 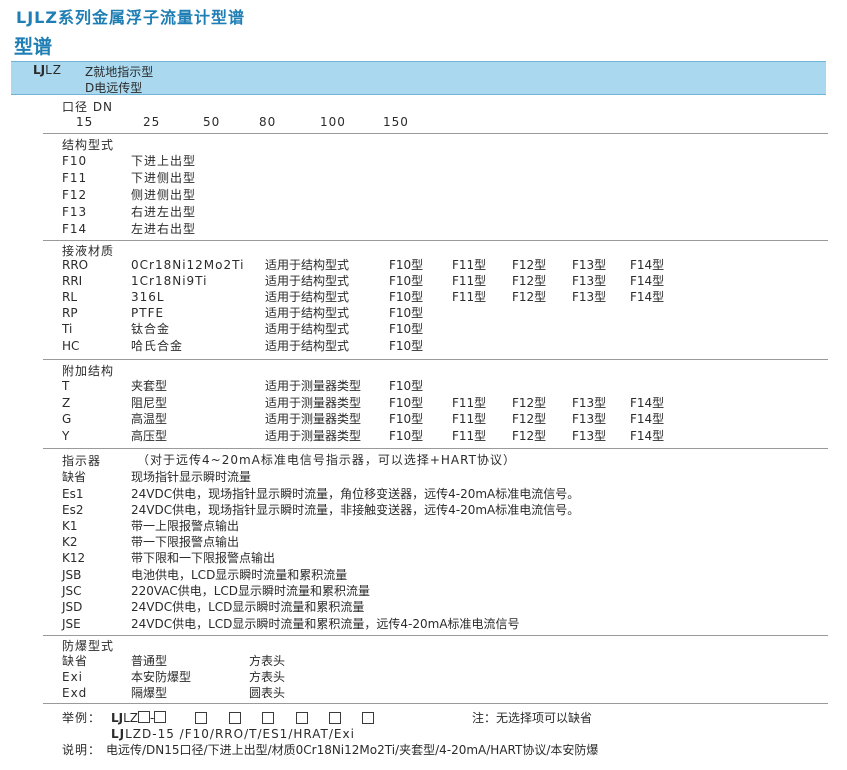 I want to click on example-code-bold: LJ, so click(x=117, y=718).